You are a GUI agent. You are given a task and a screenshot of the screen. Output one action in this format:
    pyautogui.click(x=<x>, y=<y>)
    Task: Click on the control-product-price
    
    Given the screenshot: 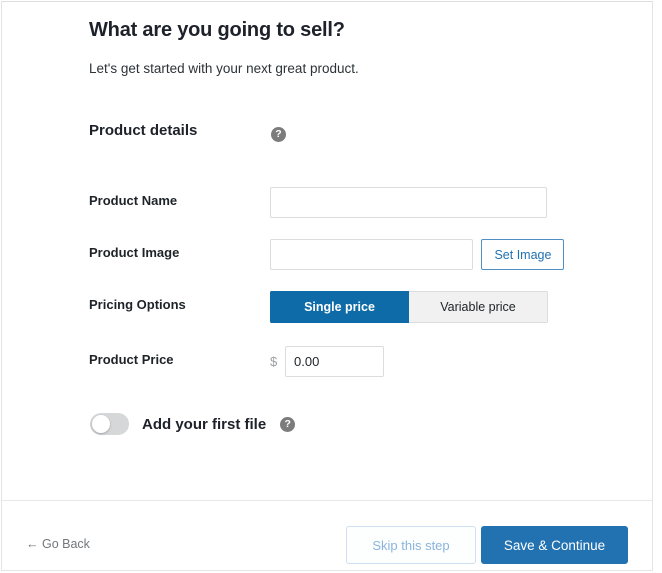 What is the action you would take?
    pyautogui.click(x=334, y=361)
    